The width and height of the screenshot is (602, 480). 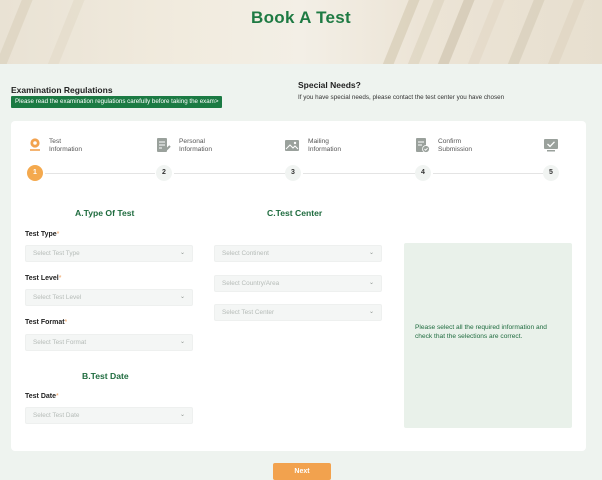 I want to click on test-type-label: Test Type*, so click(x=42, y=234).